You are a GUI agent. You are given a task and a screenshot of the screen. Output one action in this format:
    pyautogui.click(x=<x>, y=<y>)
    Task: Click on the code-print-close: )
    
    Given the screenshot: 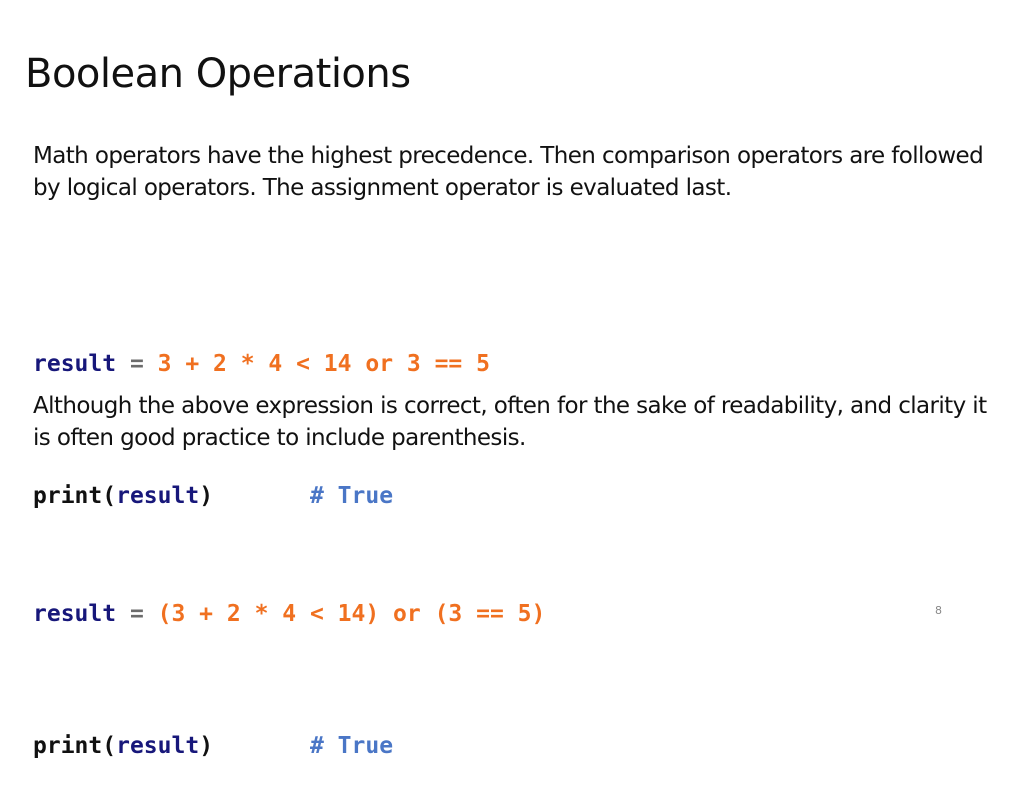 What is the action you would take?
    pyautogui.click(x=206, y=746)
    